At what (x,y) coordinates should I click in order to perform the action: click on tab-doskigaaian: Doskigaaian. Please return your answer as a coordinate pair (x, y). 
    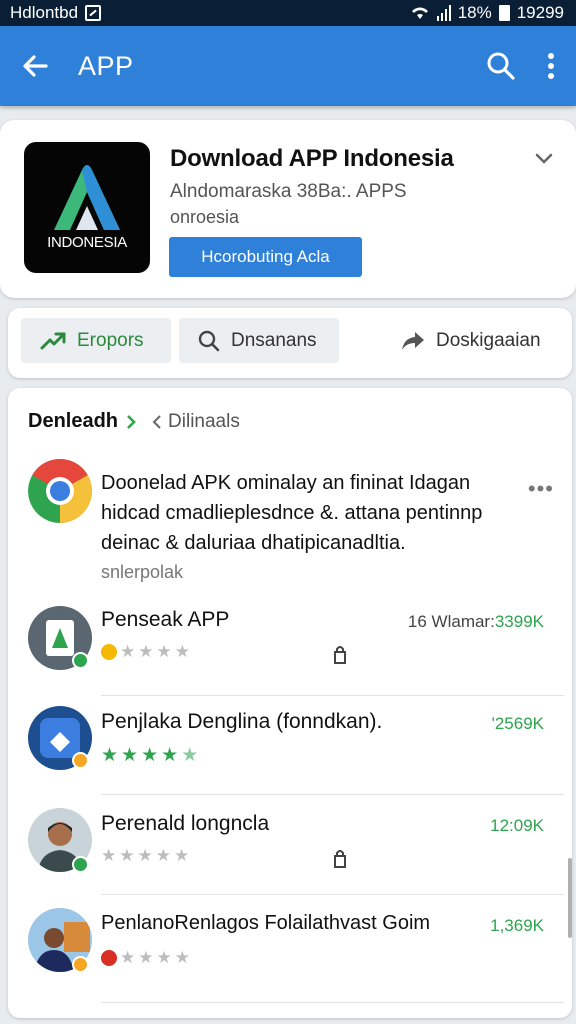
    Looking at the image, I should click on (482, 340).